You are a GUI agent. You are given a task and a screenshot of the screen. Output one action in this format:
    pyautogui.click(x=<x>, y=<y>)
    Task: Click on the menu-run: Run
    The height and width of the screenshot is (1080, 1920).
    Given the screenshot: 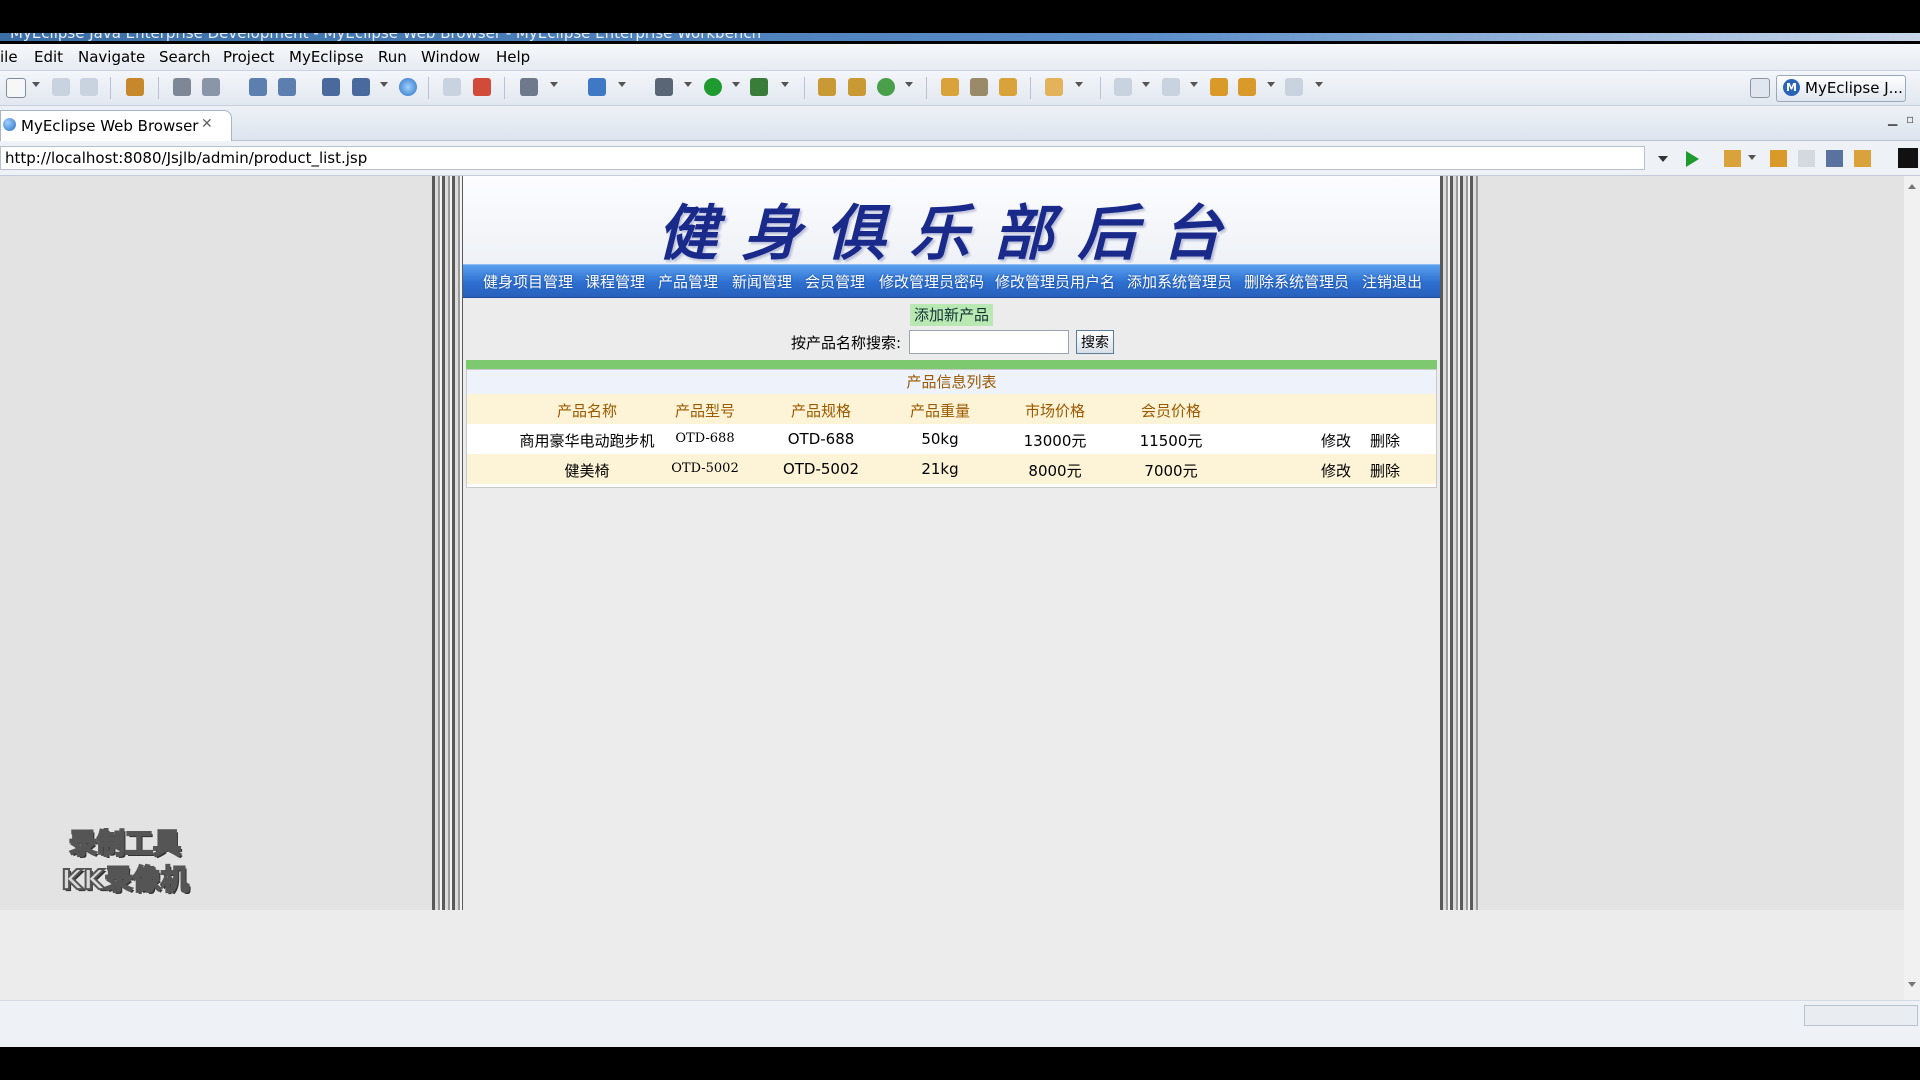 What is the action you would take?
    pyautogui.click(x=392, y=57)
    